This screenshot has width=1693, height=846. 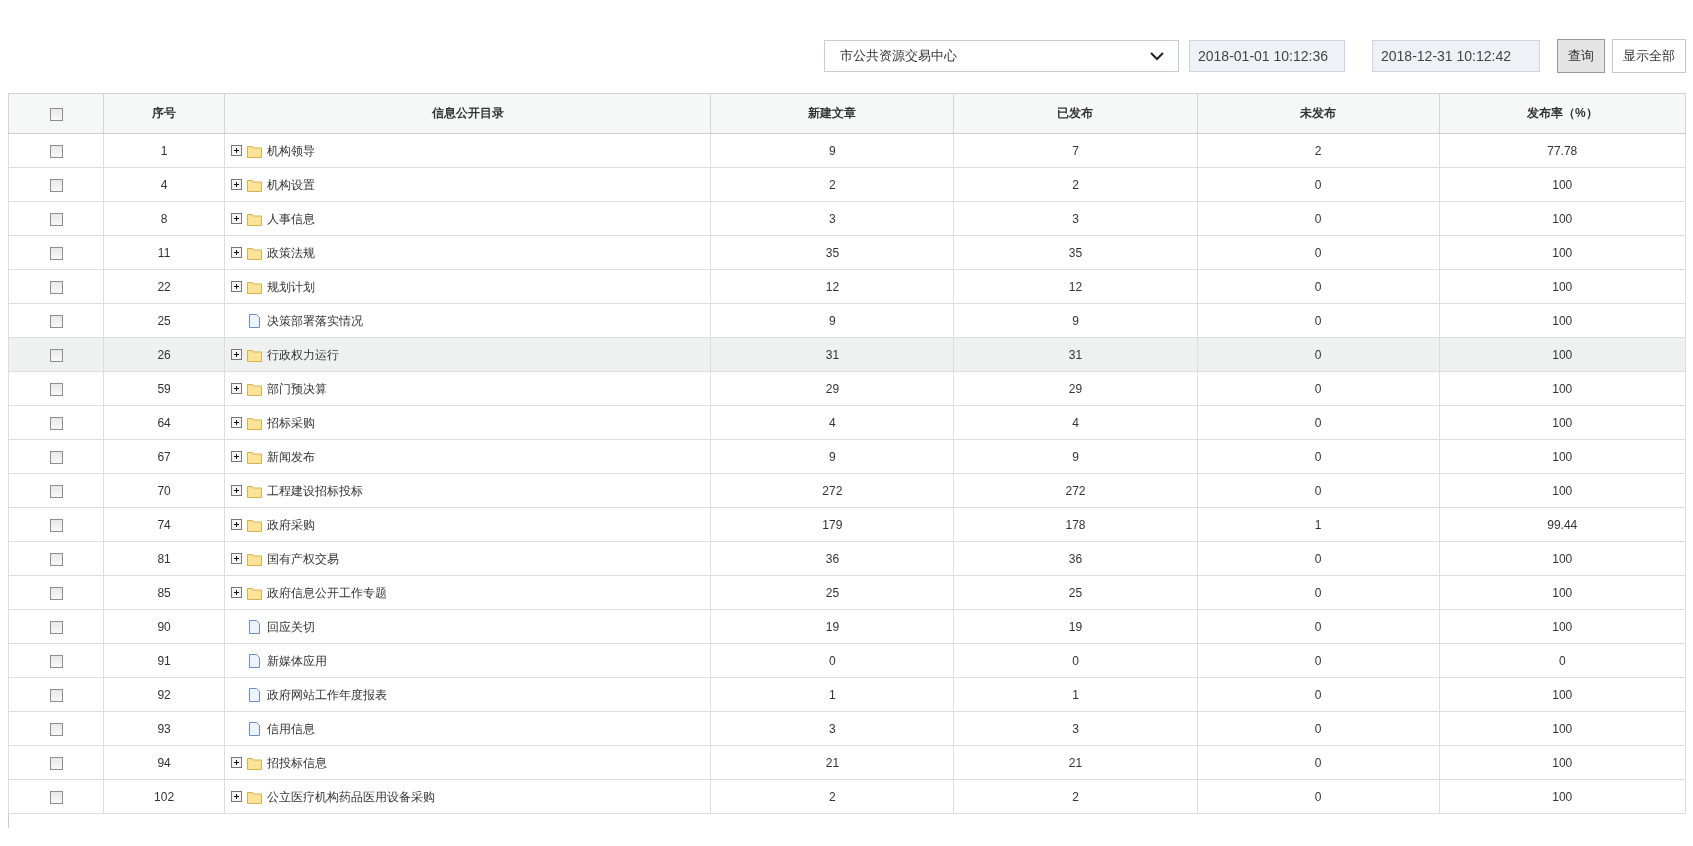 I want to click on directory-name: 公立医疗机构药品医用设备采购, so click(x=351, y=796).